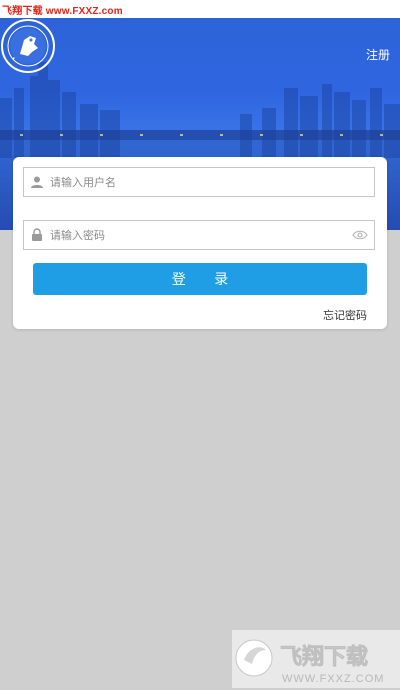  I want to click on register-link: 注册, so click(378, 54).